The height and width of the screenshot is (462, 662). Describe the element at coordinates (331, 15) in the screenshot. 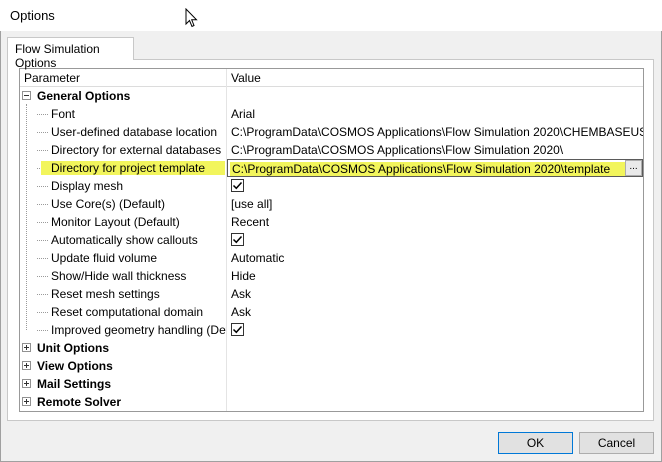

I see `title-bar: Options` at that location.